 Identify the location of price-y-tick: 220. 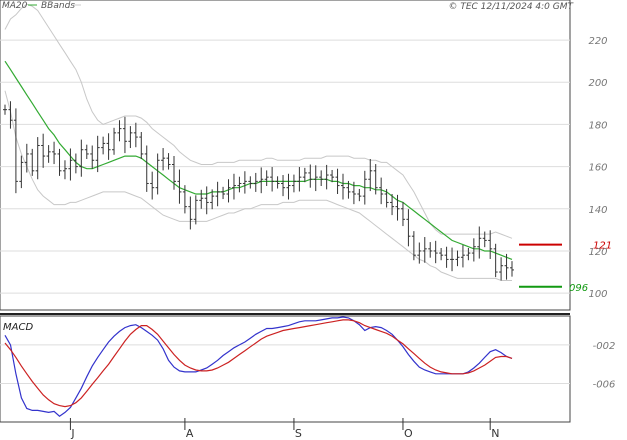
(597, 41).